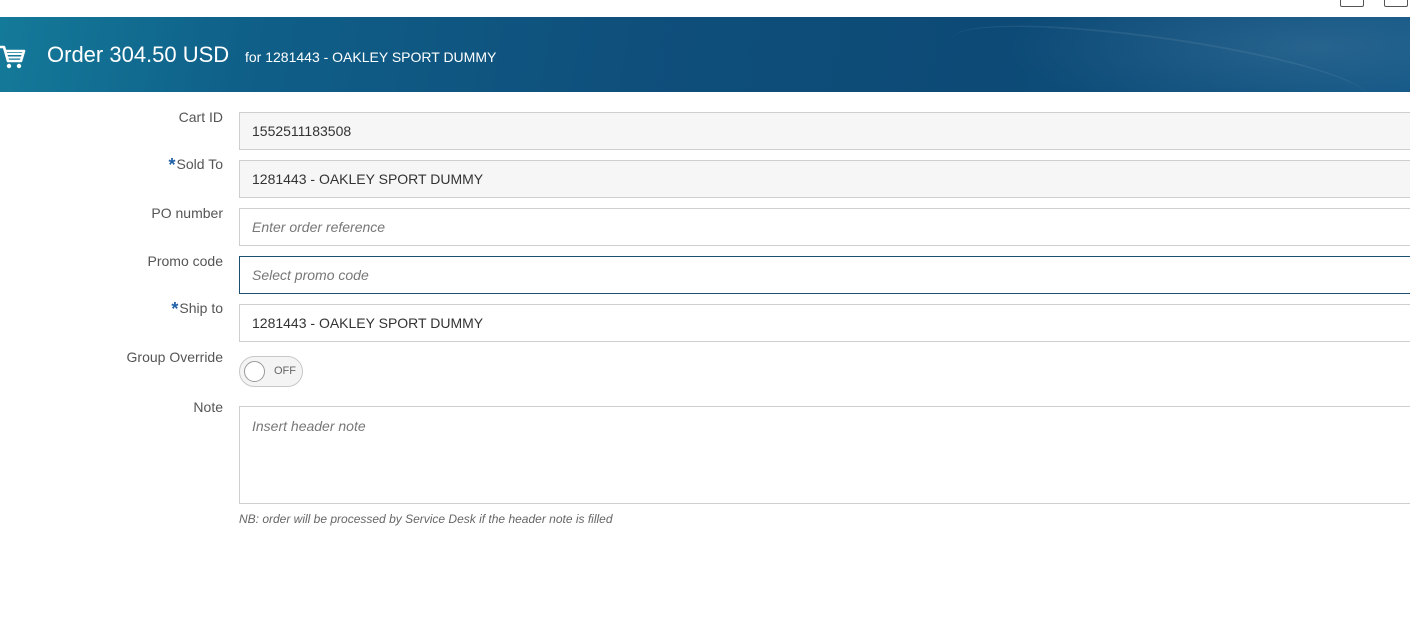 This screenshot has width=1410, height=630. Describe the element at coordinates (824, 179) in the screenshot. I see `sold-to-field` at that location.